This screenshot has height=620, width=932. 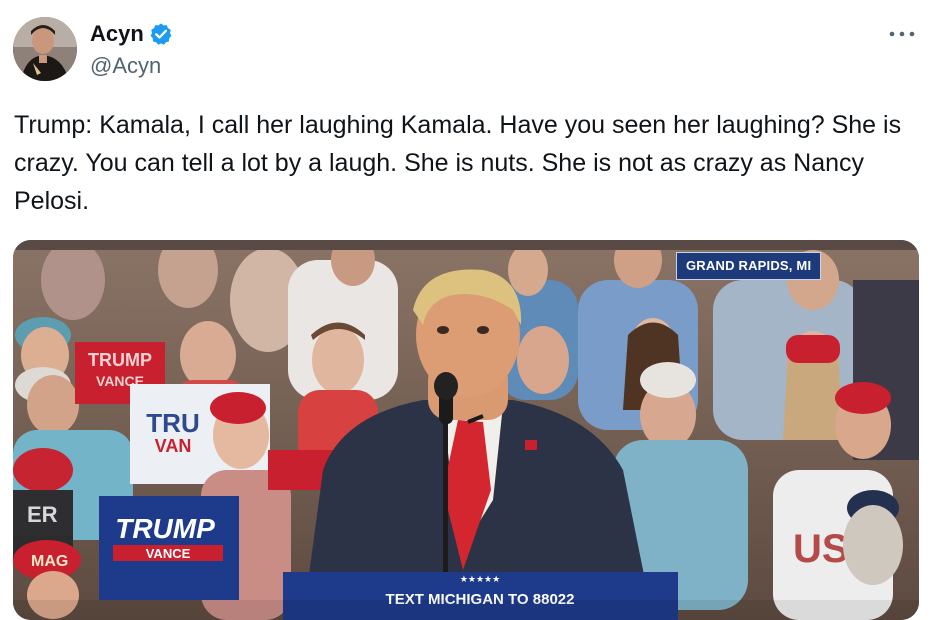 I want to click on more-options-button, so click(x=902, y=34).